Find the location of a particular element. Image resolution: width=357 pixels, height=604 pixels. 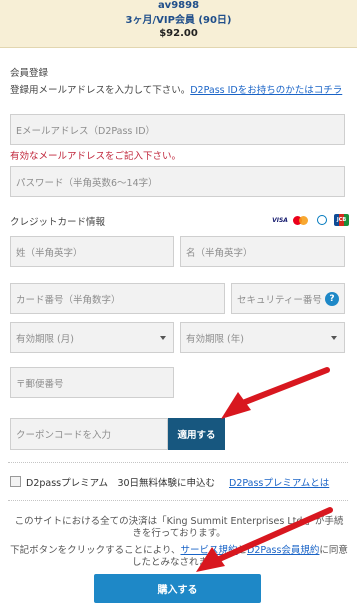

given-name-input: 名（半角英字） is located at coordinates (262, 251).